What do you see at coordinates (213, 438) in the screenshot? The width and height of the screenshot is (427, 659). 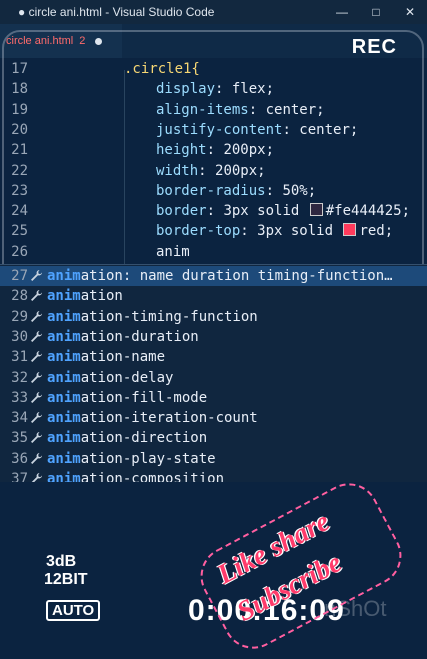 I see `suggestion-item: 35 animation-direction` at bounding box center [213, 438].